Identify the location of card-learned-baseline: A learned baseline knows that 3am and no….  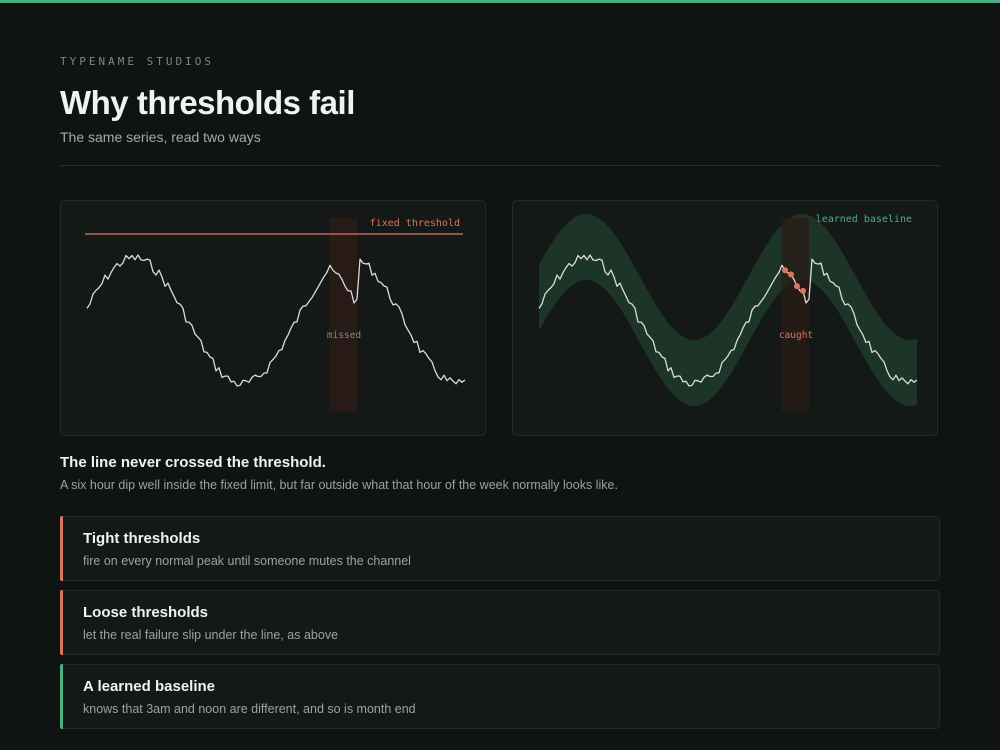
(500, 696).